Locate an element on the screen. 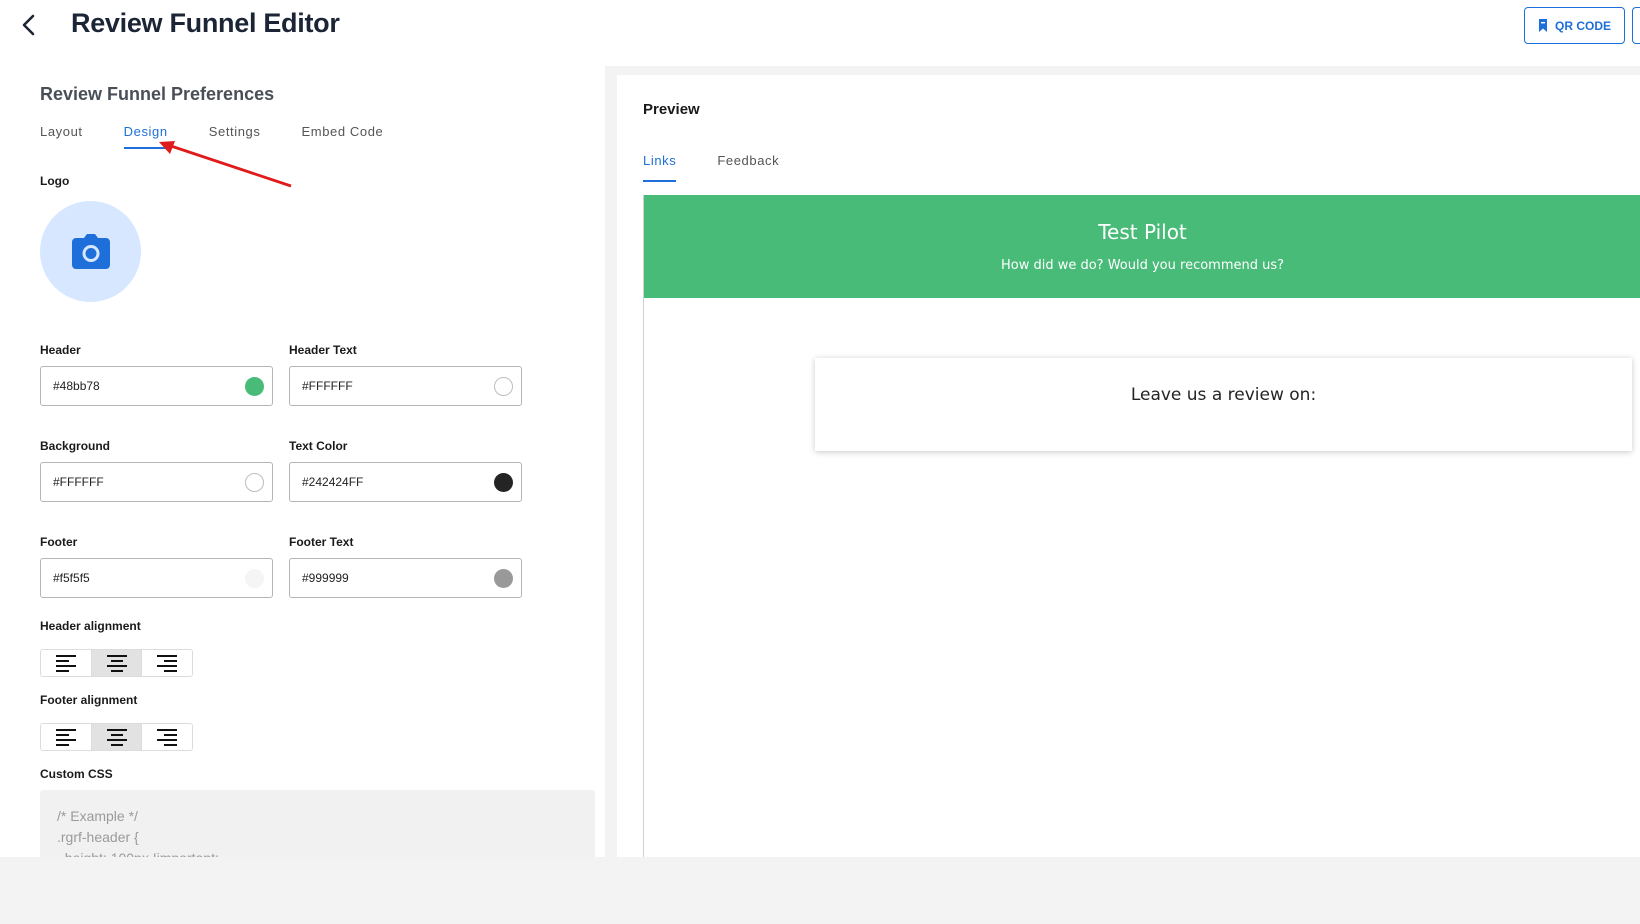  text-color-label: Text Color is located at coordinates (318, 446).